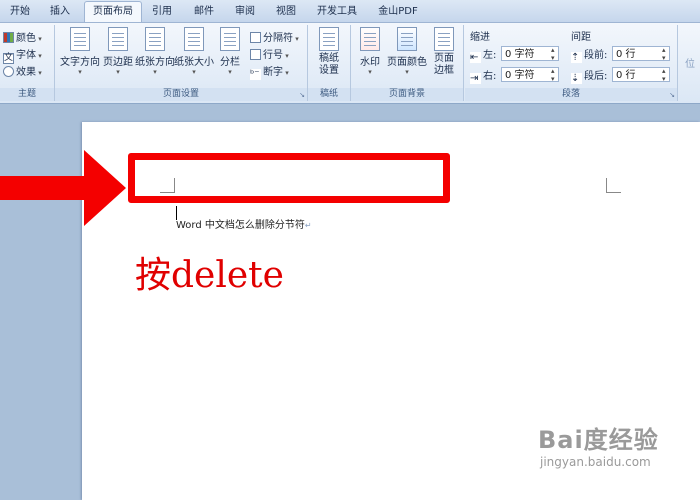  Describe the element at coordinates (118, 62) in the screenshot. I see `margins-label: 页边距` at that location.